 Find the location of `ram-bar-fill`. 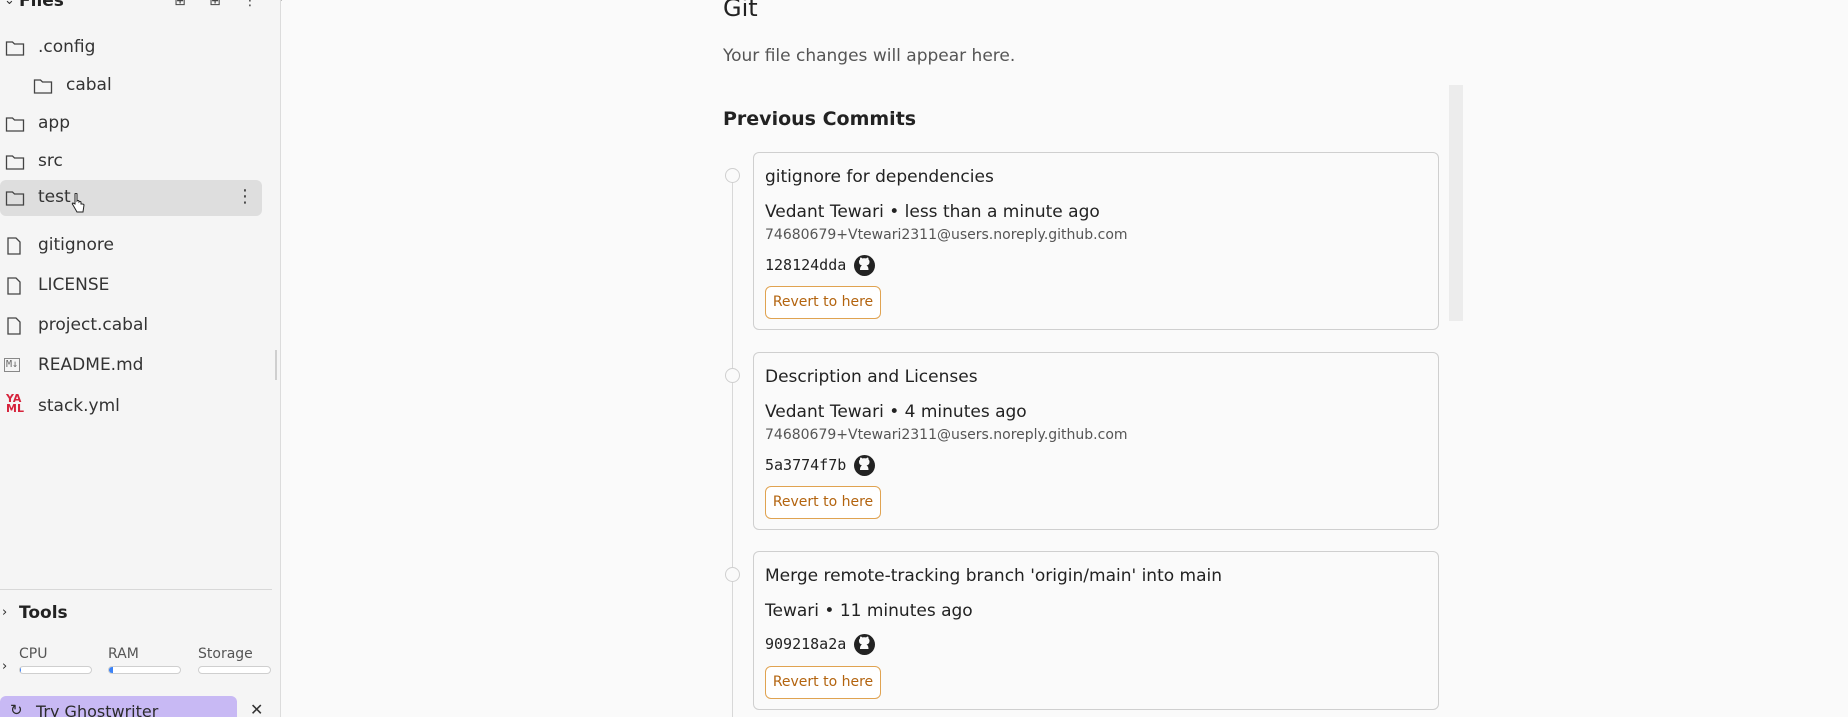

ram-bar-fill is located at coordinates (111, 670).